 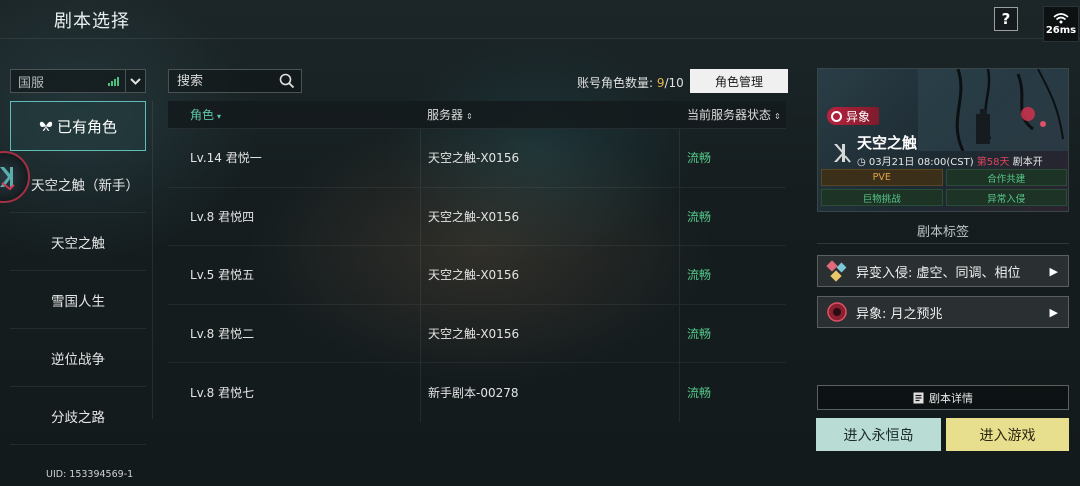 What do you see at coordinates (836, 116) in the screenshot?
I see `anomaly-icon` at bounding box center [836, 116].